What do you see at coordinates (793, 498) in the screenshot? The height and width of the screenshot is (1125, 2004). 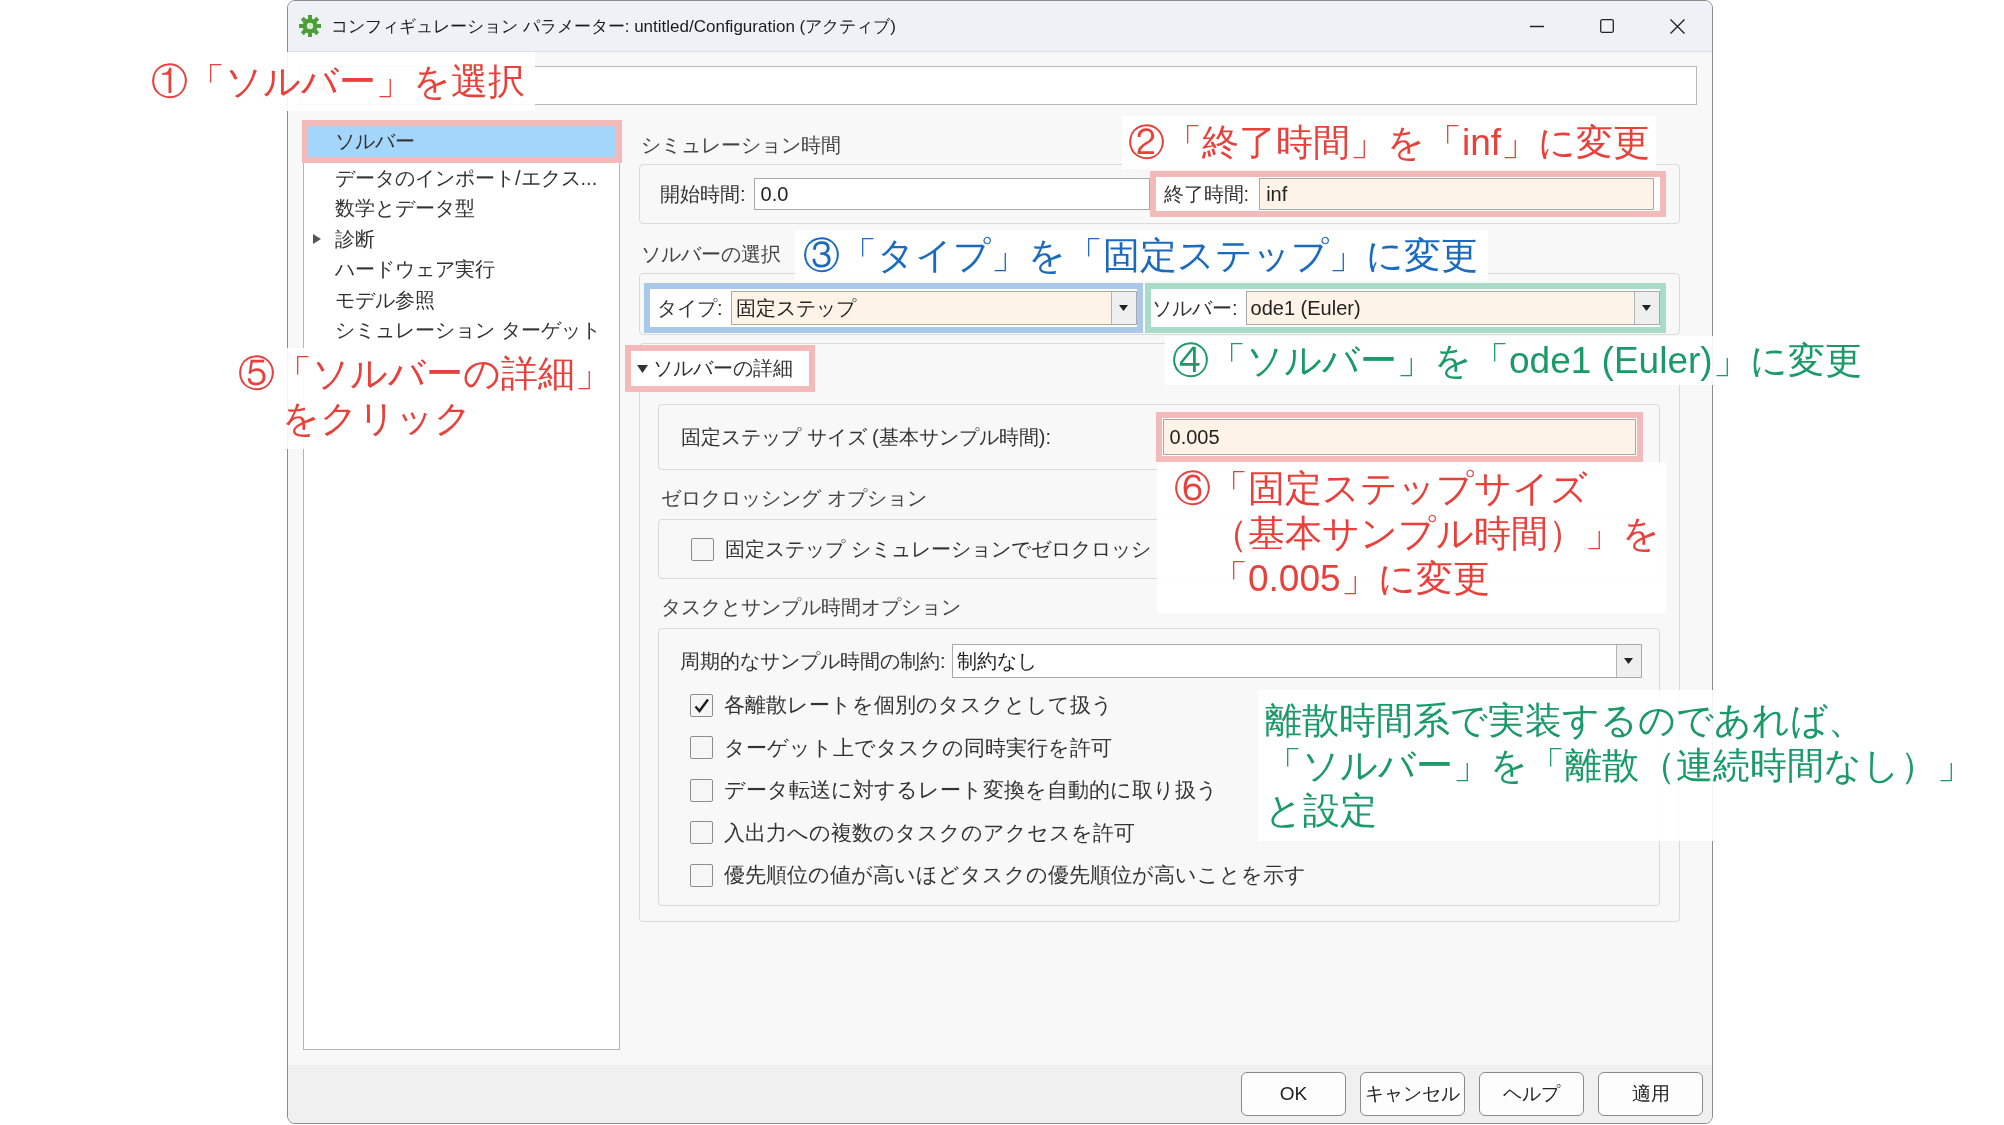 I see `section-title: ゼロクロッシング オプション` at bounding box center [793, 498].